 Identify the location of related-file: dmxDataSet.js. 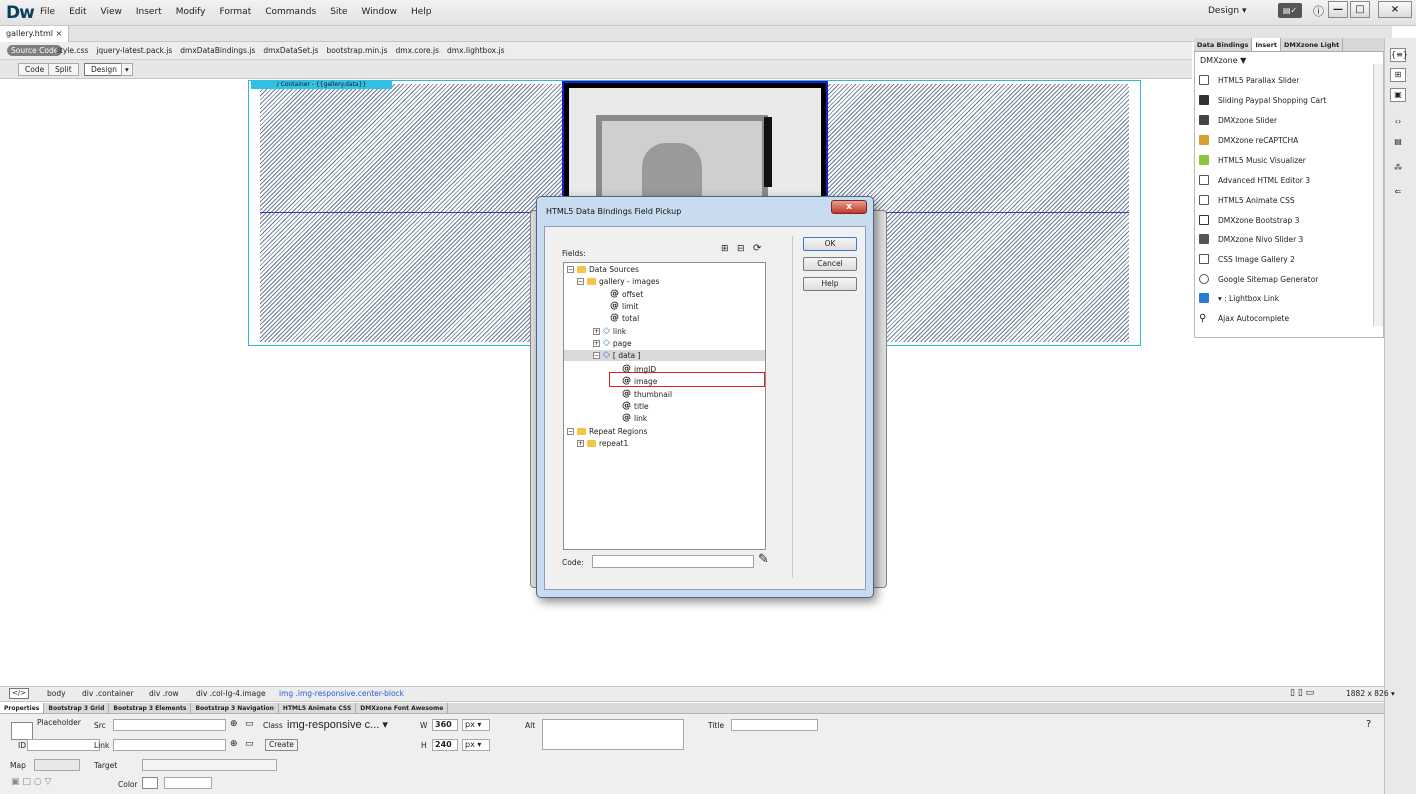
(290, 50).